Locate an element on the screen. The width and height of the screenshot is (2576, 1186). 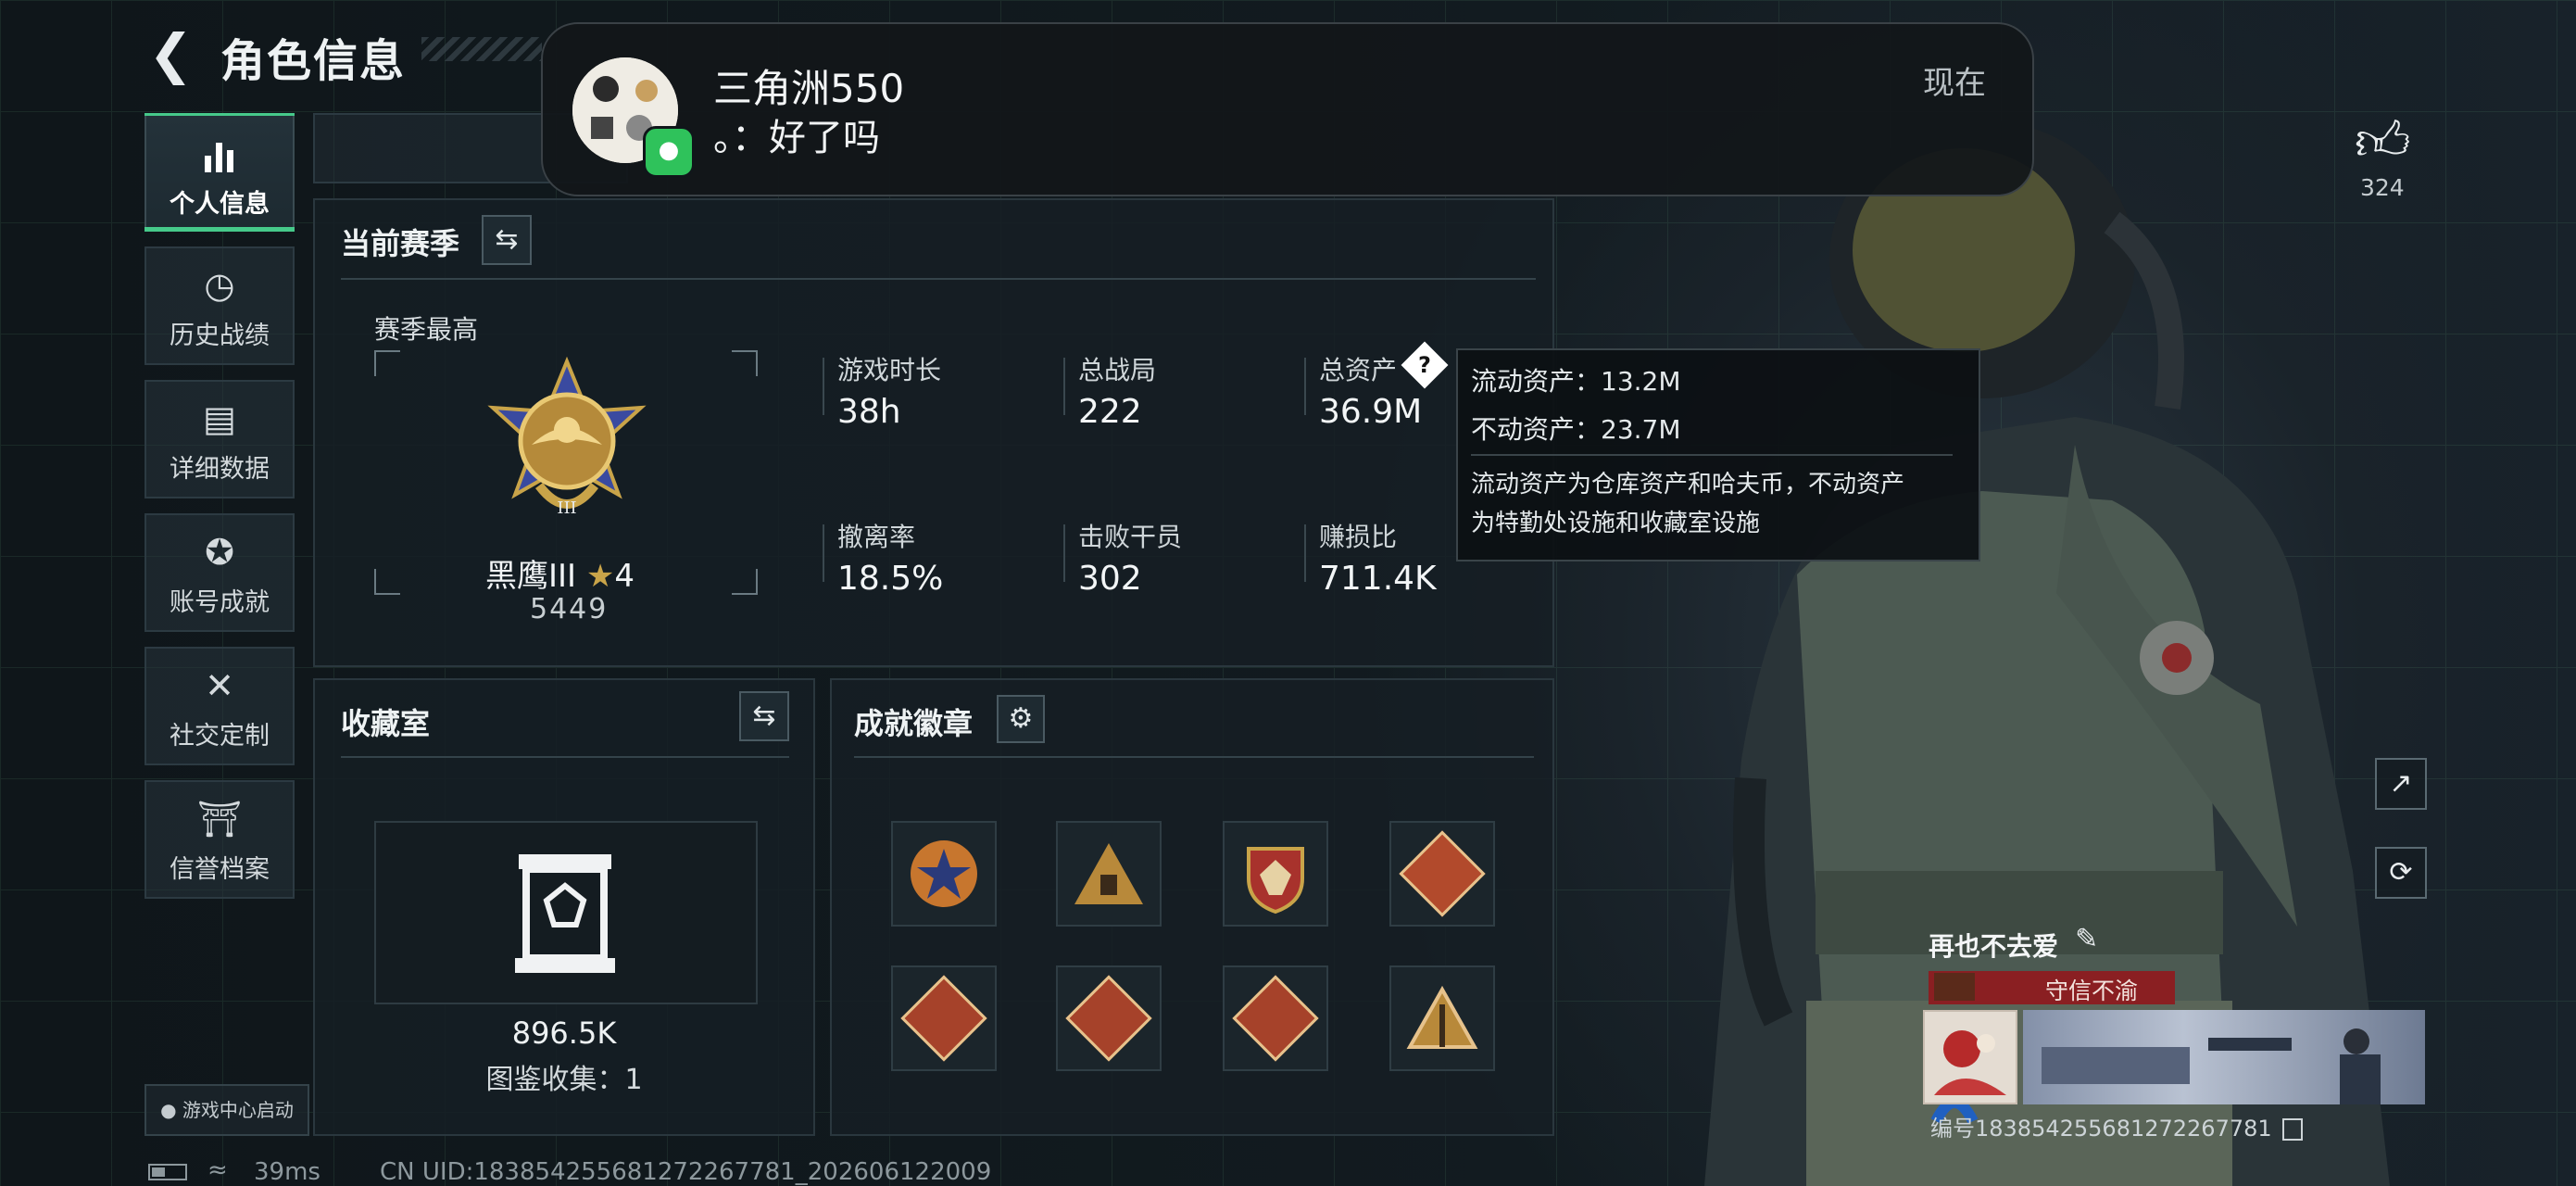
rank-emblem-icon: III is located at coordinates (567, 437).